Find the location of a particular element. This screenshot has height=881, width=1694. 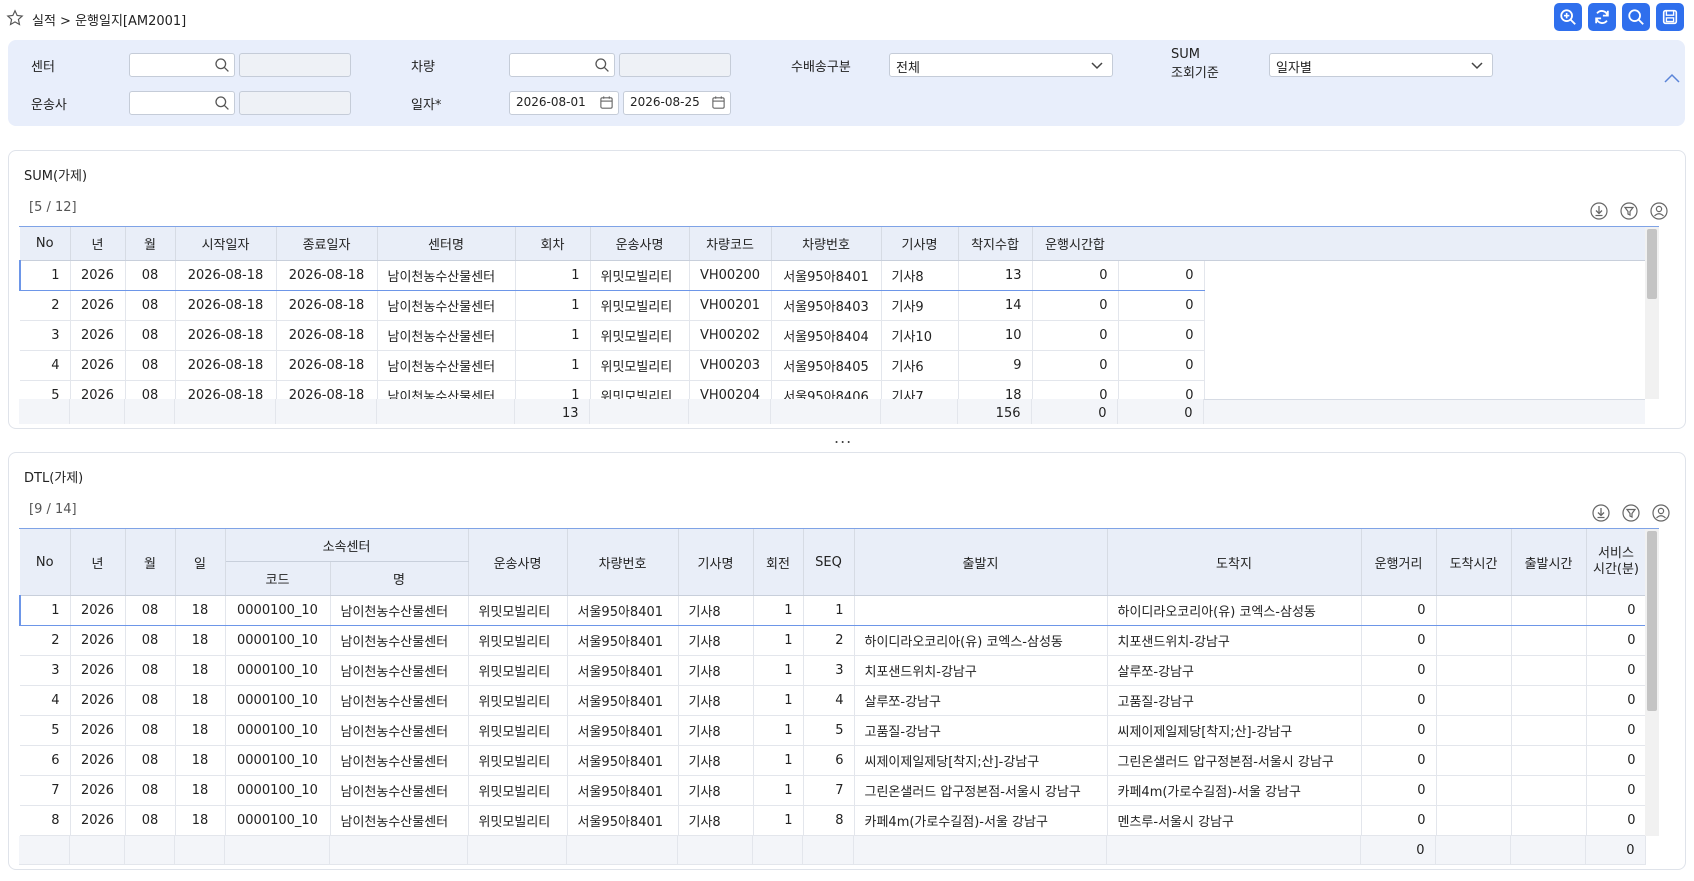

sum-cell: 08 is located at coordinates (150, 305).